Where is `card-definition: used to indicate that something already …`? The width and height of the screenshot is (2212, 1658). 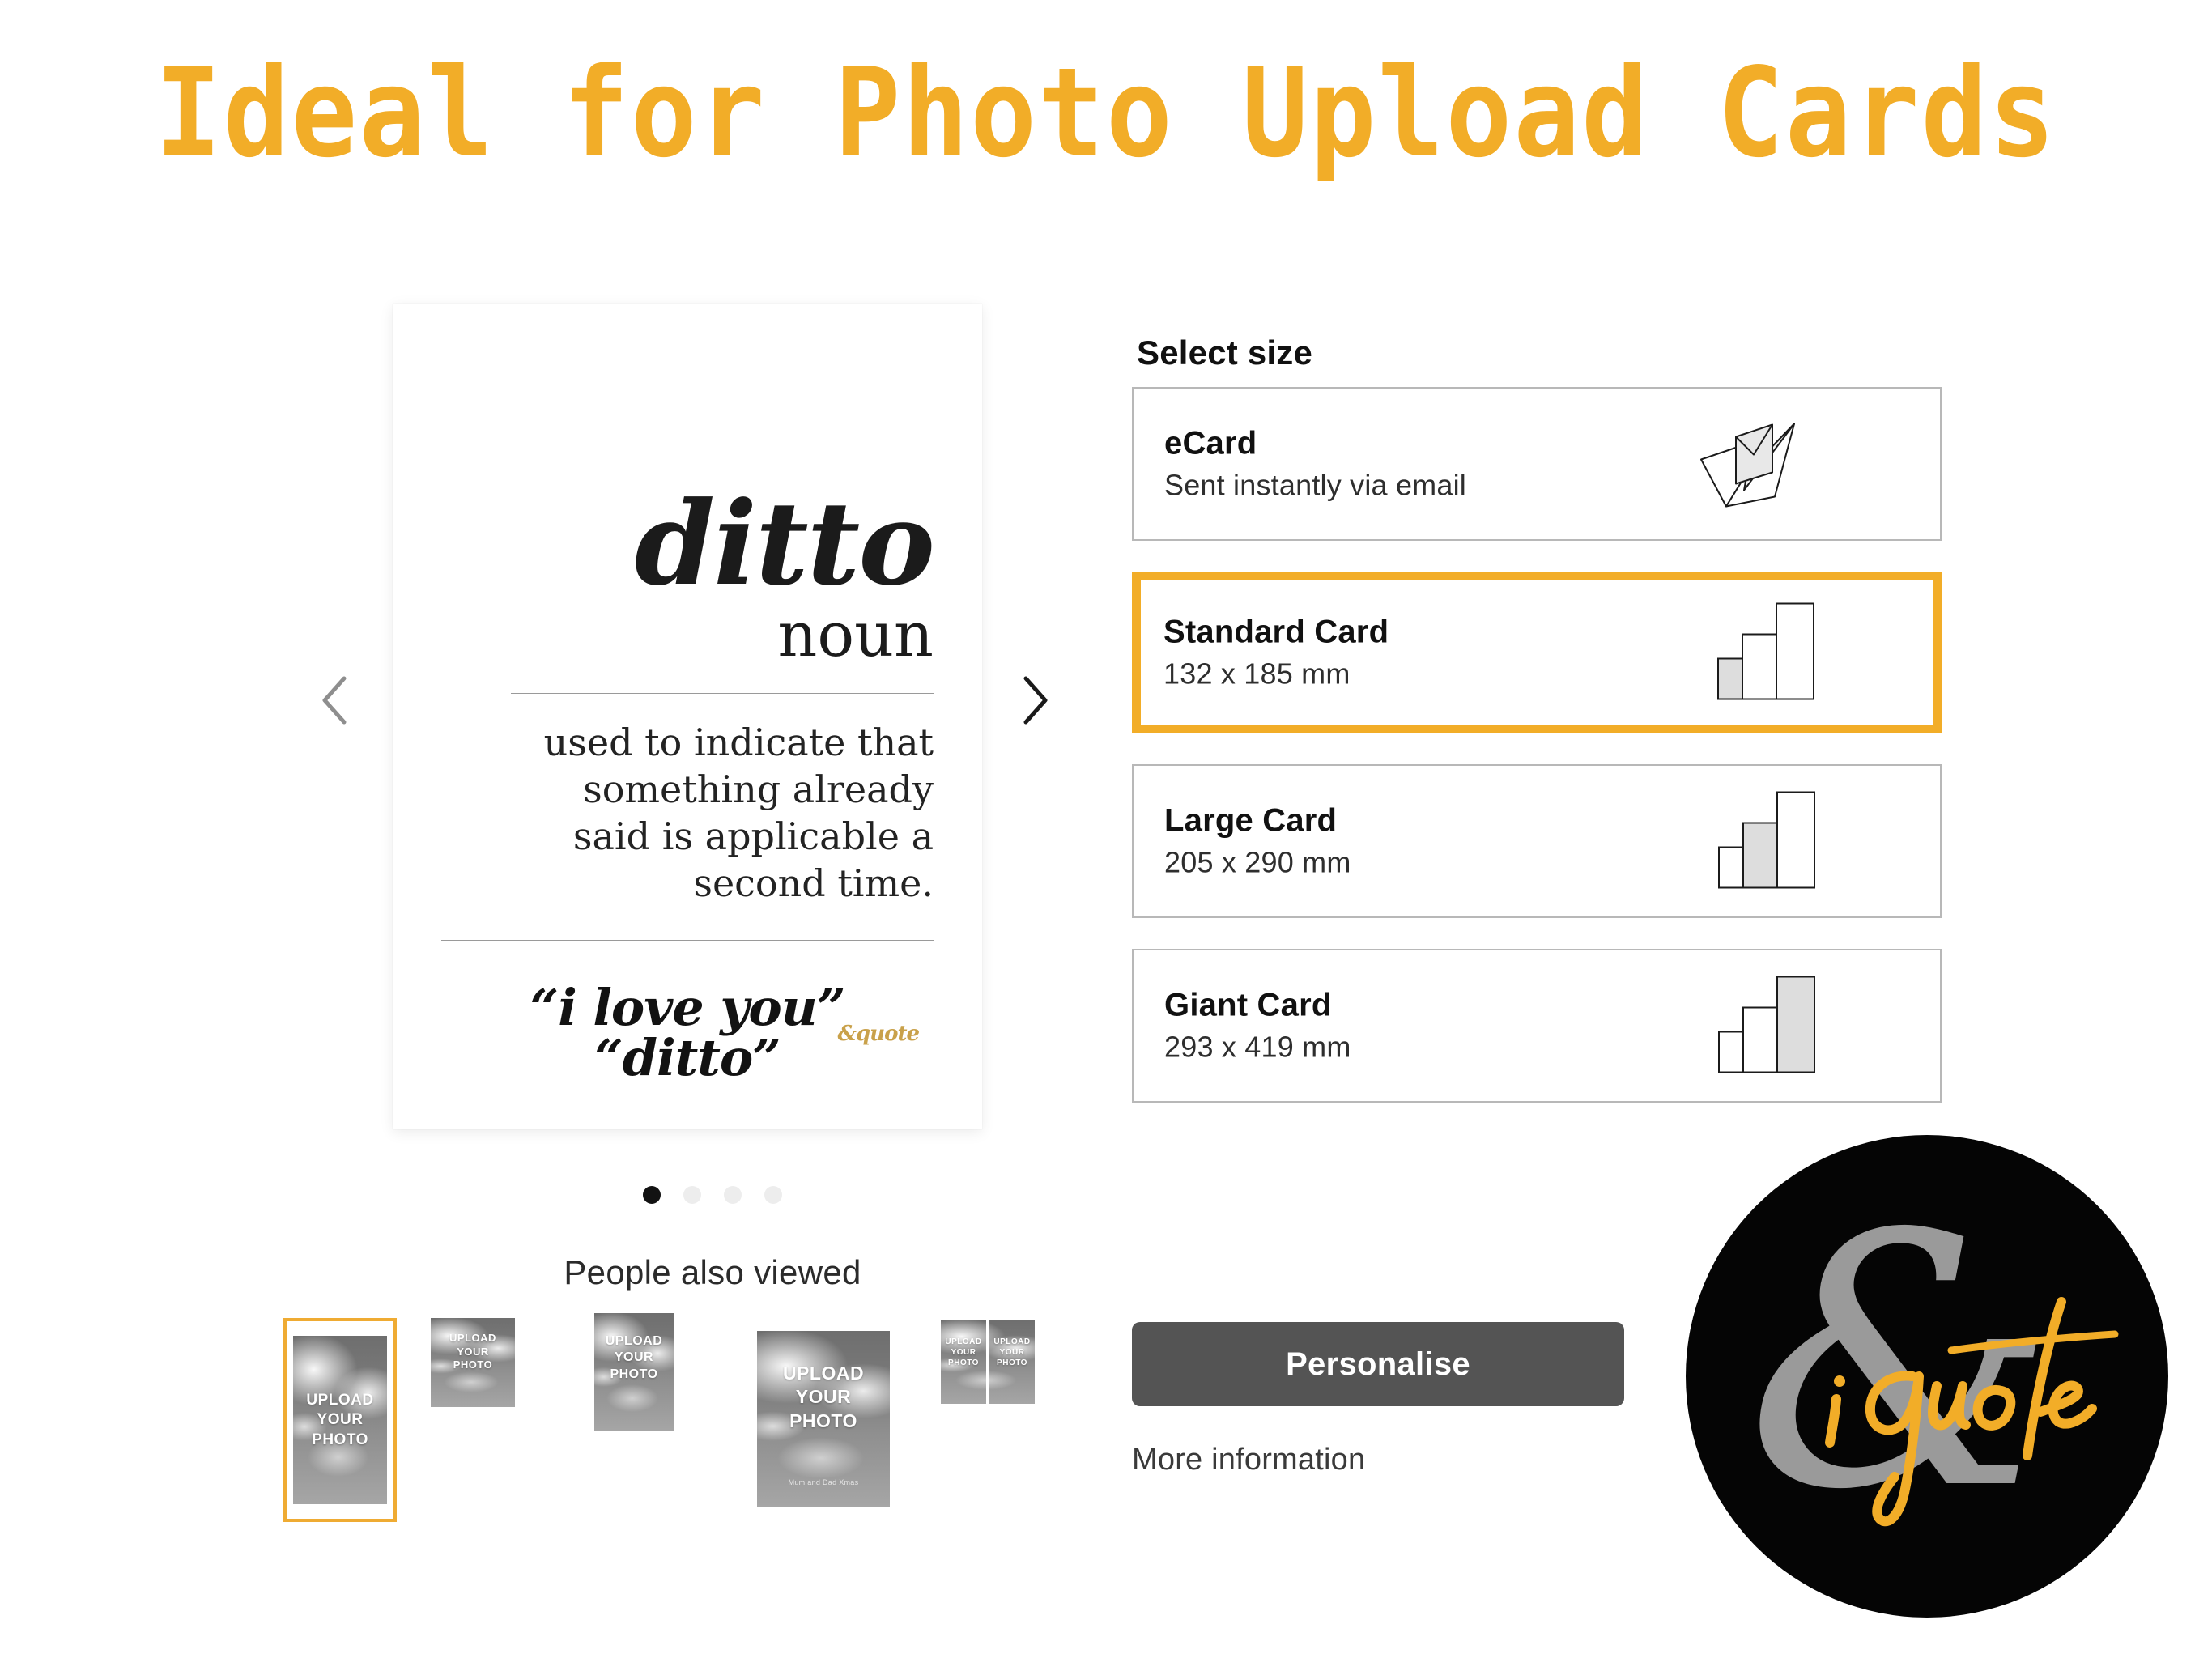
card-definition: used to indicate that something already … is located at coordinates (739, 812).